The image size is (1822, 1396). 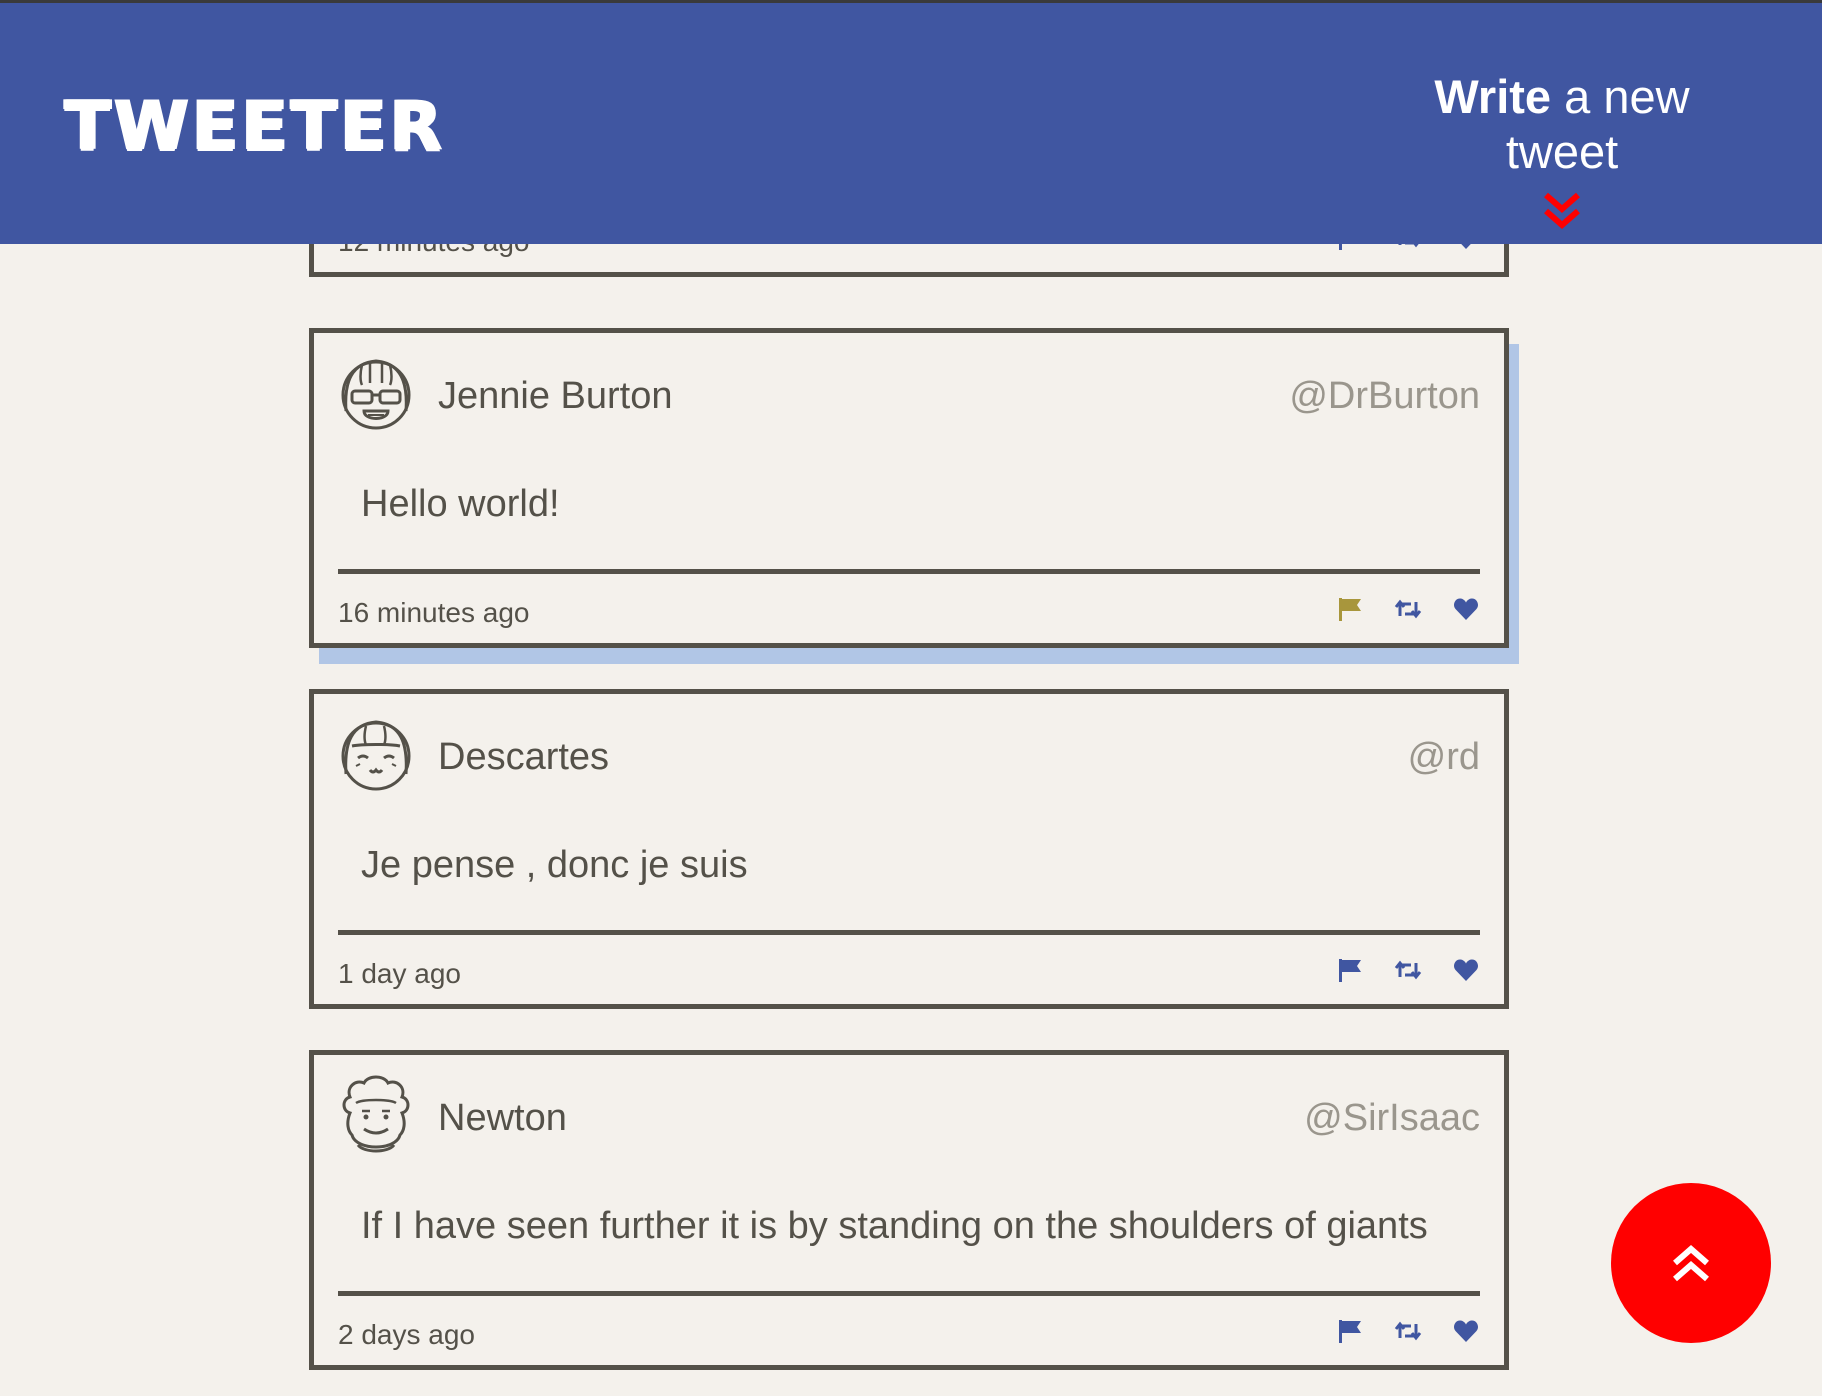 I want to click on avatar-curly-hair-icon, so click(x=376, y=1115).